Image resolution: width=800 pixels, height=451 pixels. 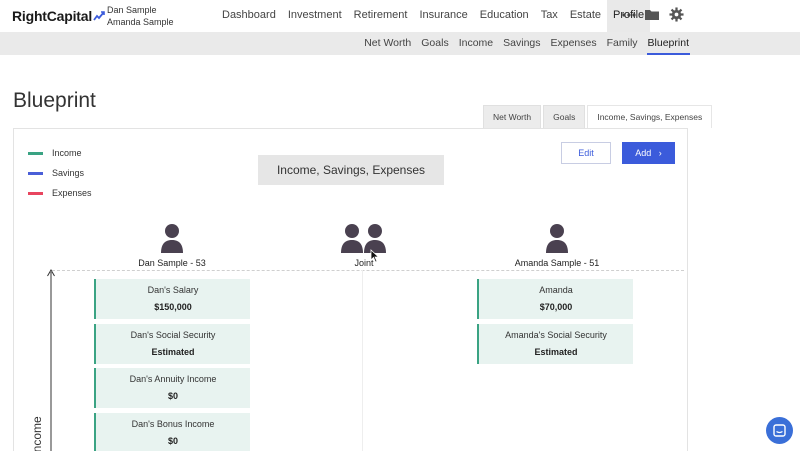 I want to click on subnav-expenses: Expenses, so click(x=574, y=43).